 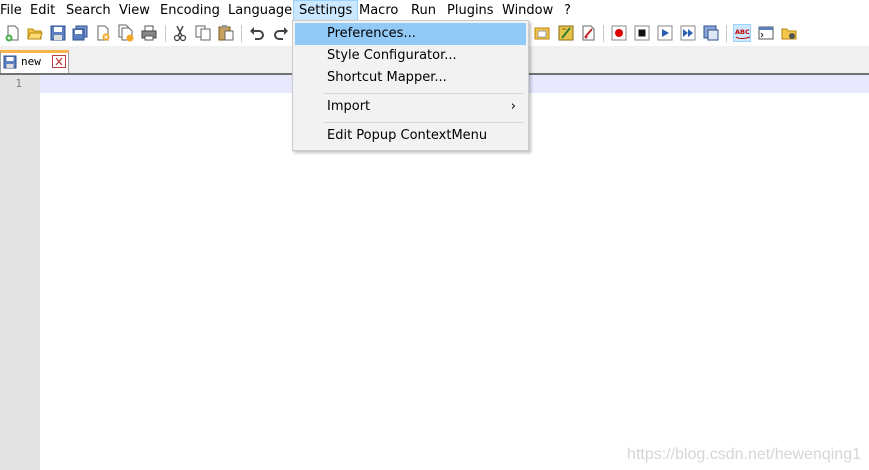 What do you see at coordinates (42, 10) in the screenshot?
I see `menu-edit: Edit` at bounding box center [42, 10].